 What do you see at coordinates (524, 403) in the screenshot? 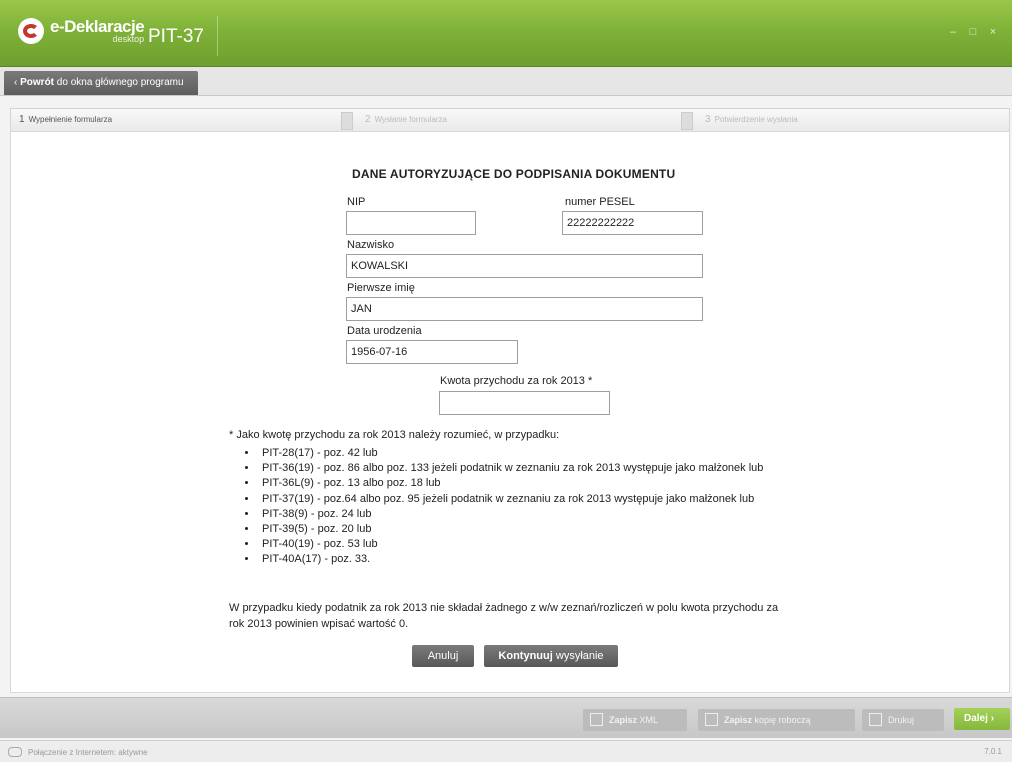
I see `income-input` at bounding box center [524, 403].